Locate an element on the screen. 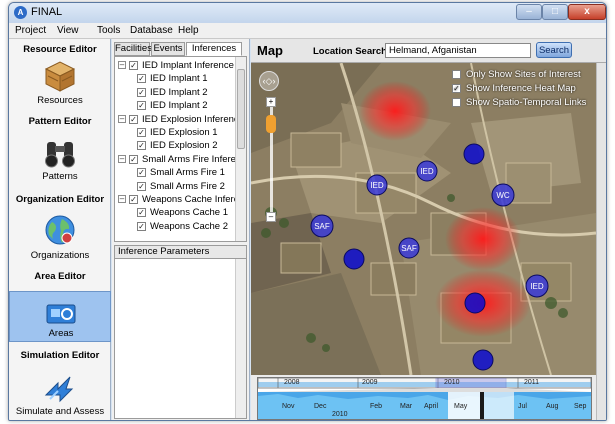 The image size is (615, 424). window-title: FINAL is located at coordinates (47, 12).